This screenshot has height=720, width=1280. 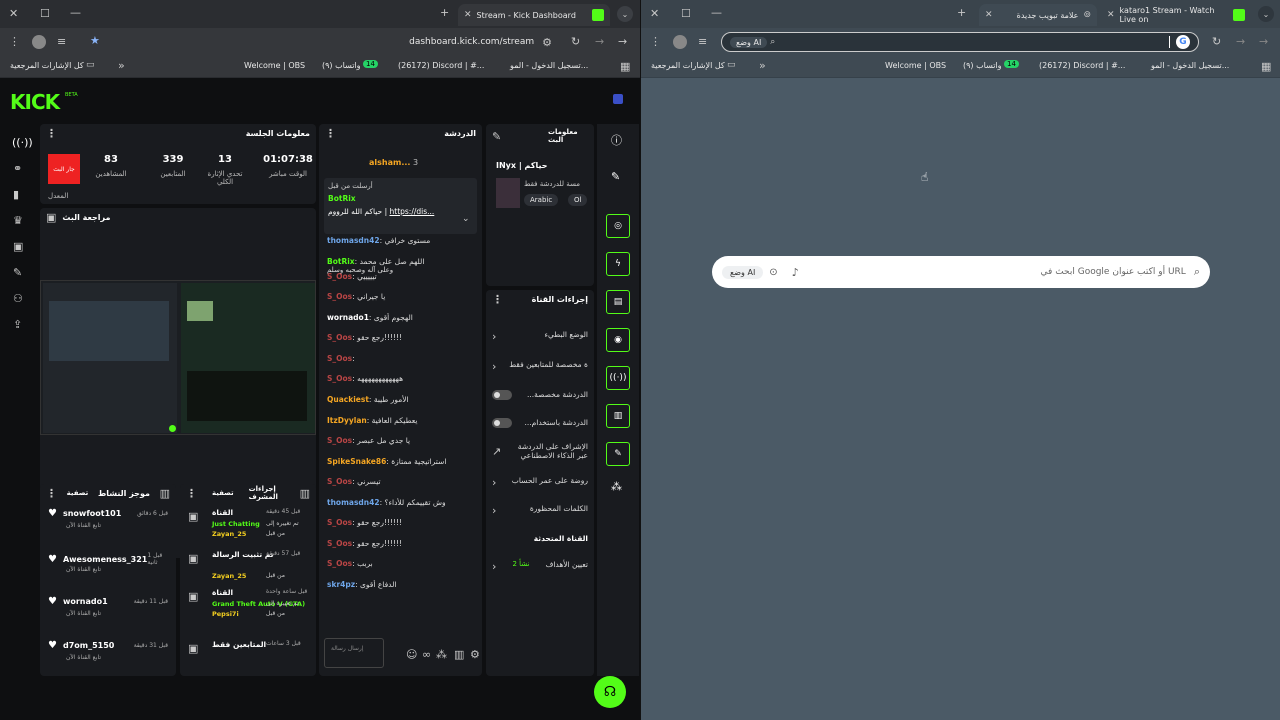 What do you see at coordinates (225, 614) in the screenshot?
I see `mod-action-by: Pepsi7i` at bounding box center [225, 614].